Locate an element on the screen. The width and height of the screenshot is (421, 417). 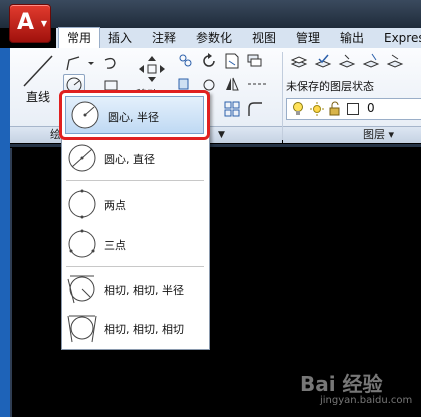
layer-panel-label: 图层 ▾ is located at coordinates (379, 134).